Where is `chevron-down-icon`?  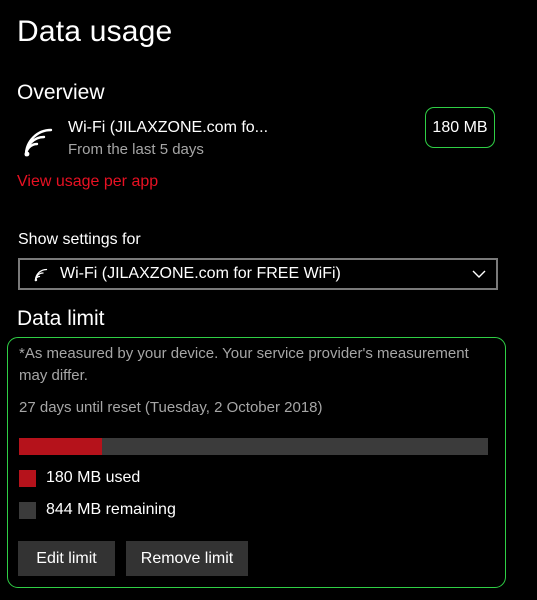 chevron-down-icon is located at coordinates (479, 274).